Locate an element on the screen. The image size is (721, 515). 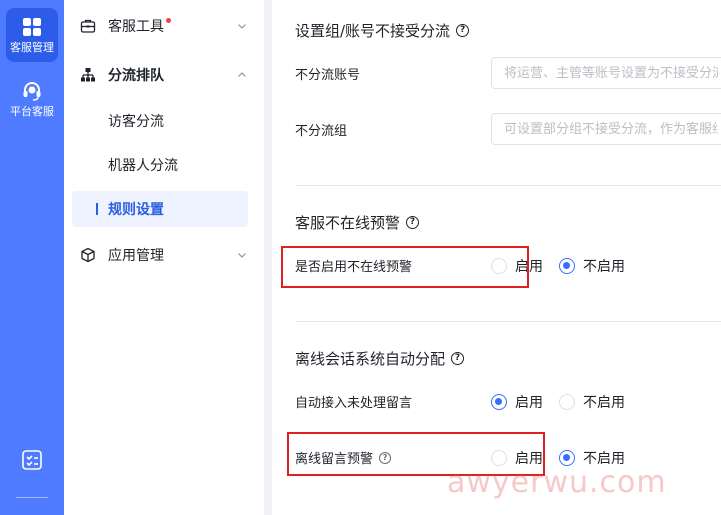
no-routing-account-label: 不分流账号 is located at coordinates (328, 75).